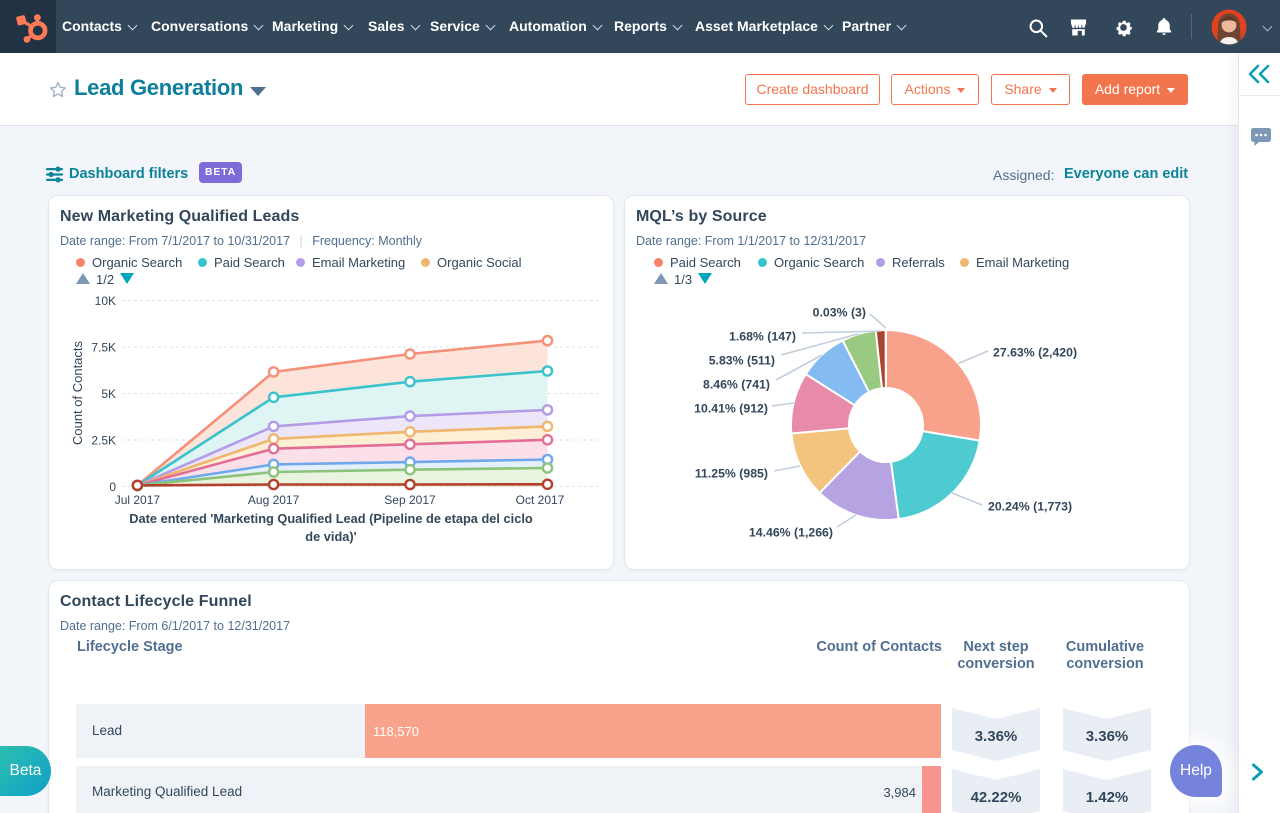 The width and height of the screenshot is (1280, 813). I want to click on svg-text: 14.46% (1,266), so click(791, 533).